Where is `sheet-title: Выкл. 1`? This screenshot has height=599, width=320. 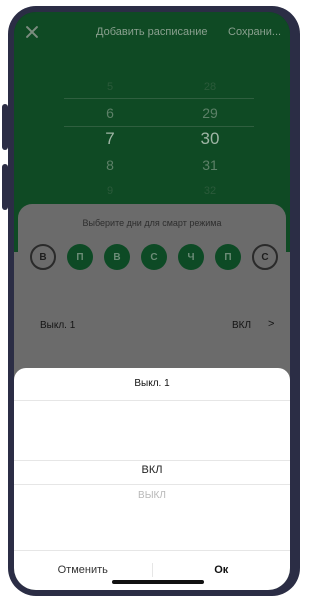
sheet-title: Выкл. 1 is located at coordinates (152, 383).